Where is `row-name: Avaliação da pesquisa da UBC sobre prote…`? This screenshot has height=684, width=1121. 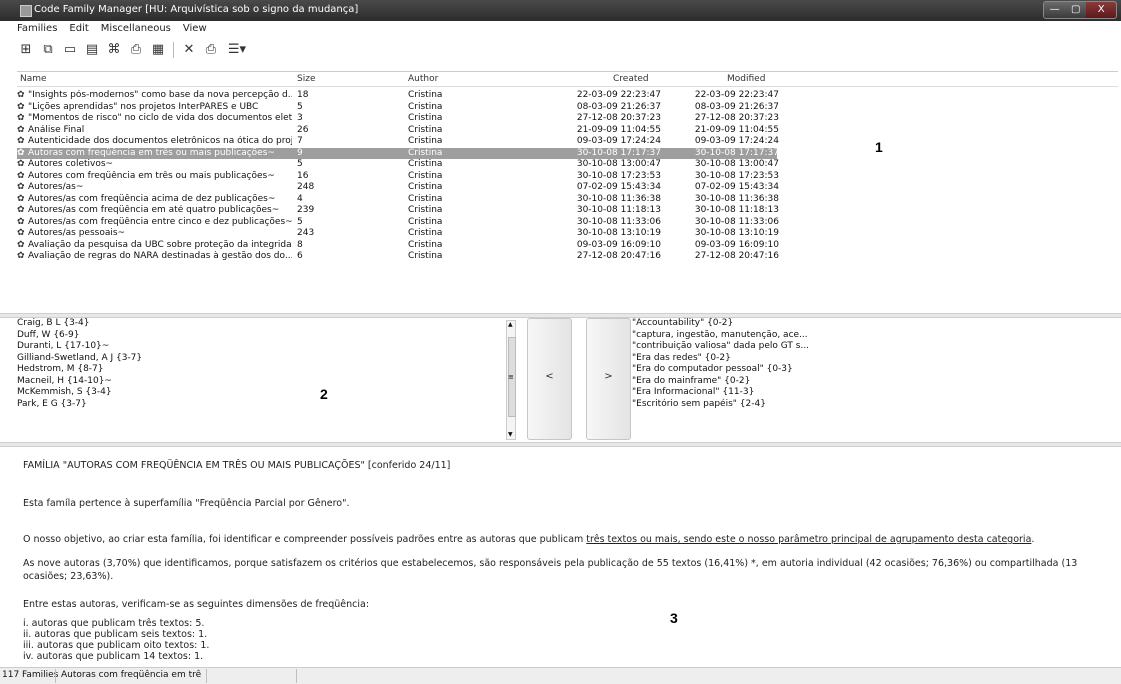
row-name: Avaliação da pesquisa da UBC sobre prote… is located at coordinates (160, 244).